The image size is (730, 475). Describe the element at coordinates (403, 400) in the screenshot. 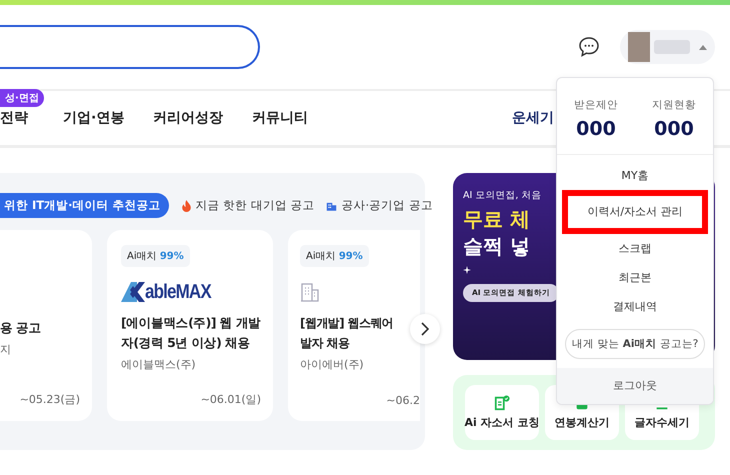

I see `deadline-date: ~06.2` at that location.